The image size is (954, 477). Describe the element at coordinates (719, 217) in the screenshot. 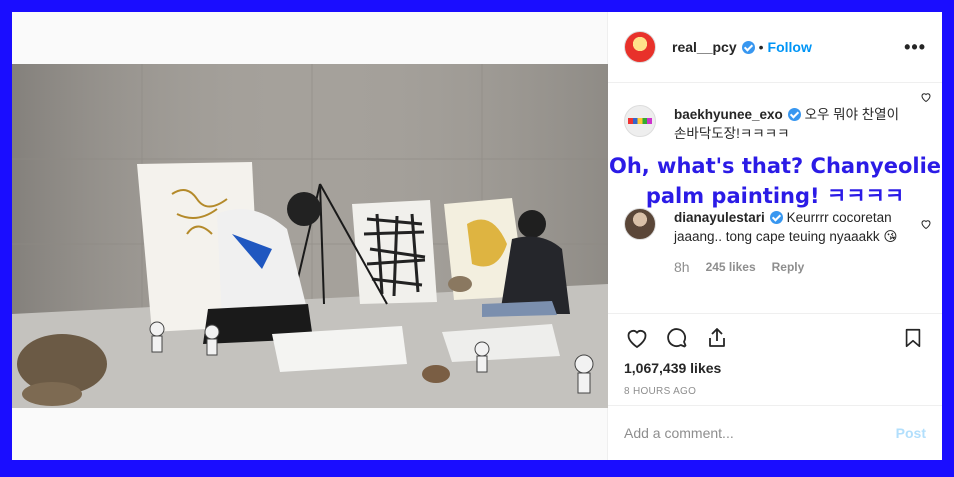

I see `comment-username: dianayulestari` at that location.